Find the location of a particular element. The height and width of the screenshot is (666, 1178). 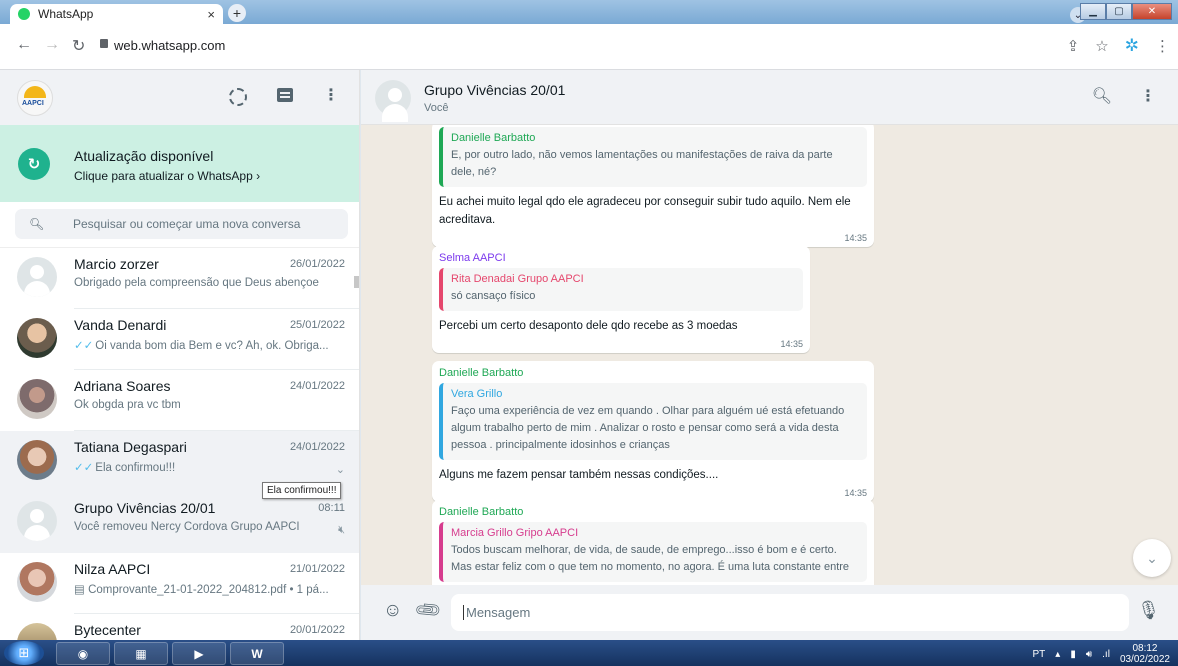

share-icon: ⇪ is located at coordinates (1073, 46).